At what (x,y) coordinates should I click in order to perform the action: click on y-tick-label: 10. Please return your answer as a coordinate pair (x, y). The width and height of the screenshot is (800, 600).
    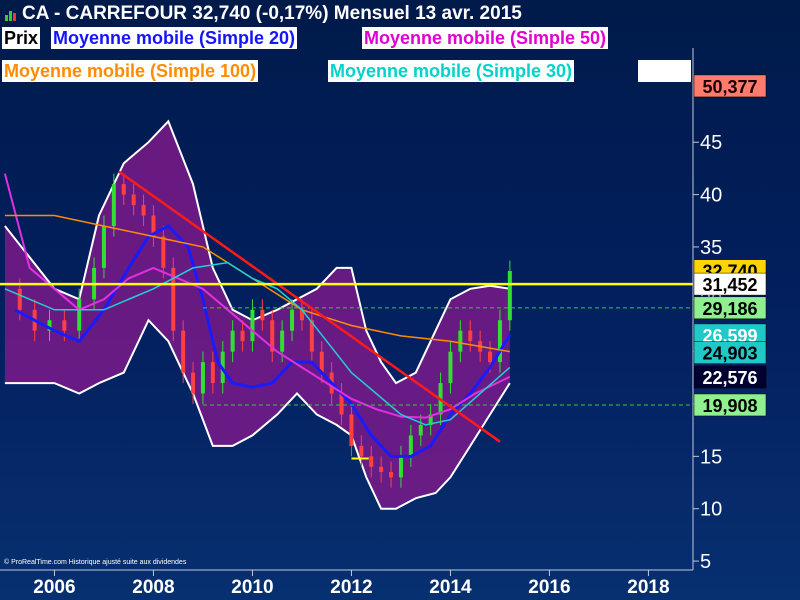
    Looking at the image, I should click on (711, 510).